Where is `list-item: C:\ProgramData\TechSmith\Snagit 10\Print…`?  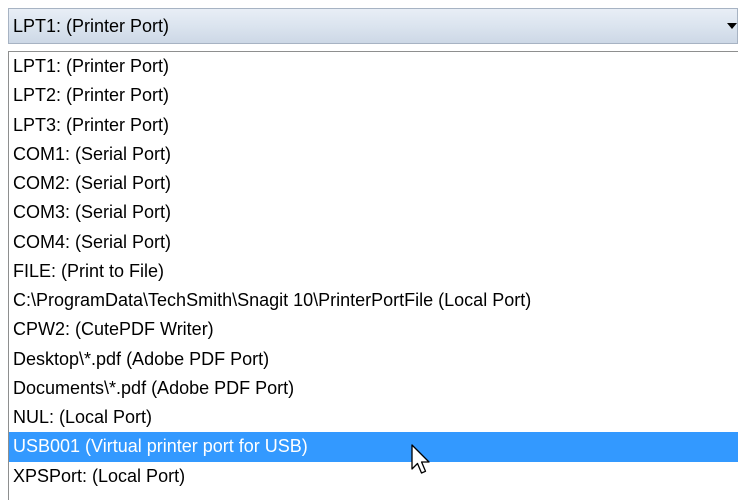 list-item: C:\ProgramData\TechSmith\Snagit 10\Print… is located at coordinates (373, 300).